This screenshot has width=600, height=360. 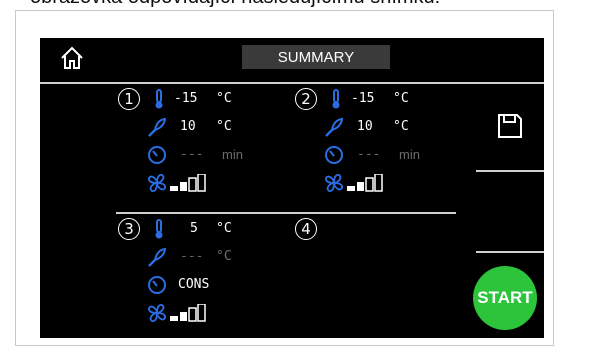 I want to click on header-divider, so click(x=292, y=83).